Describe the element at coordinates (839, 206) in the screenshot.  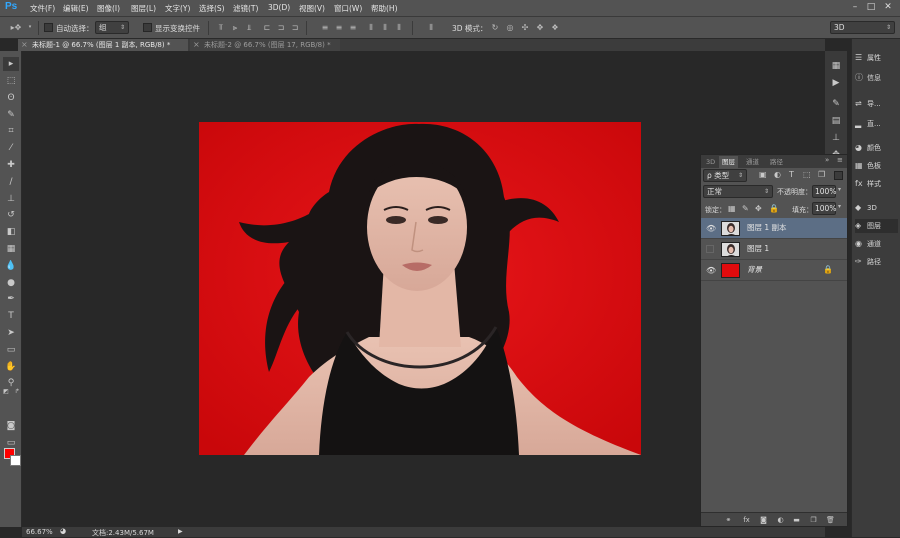
I see `fill-slider-icon: ▾` at that location.